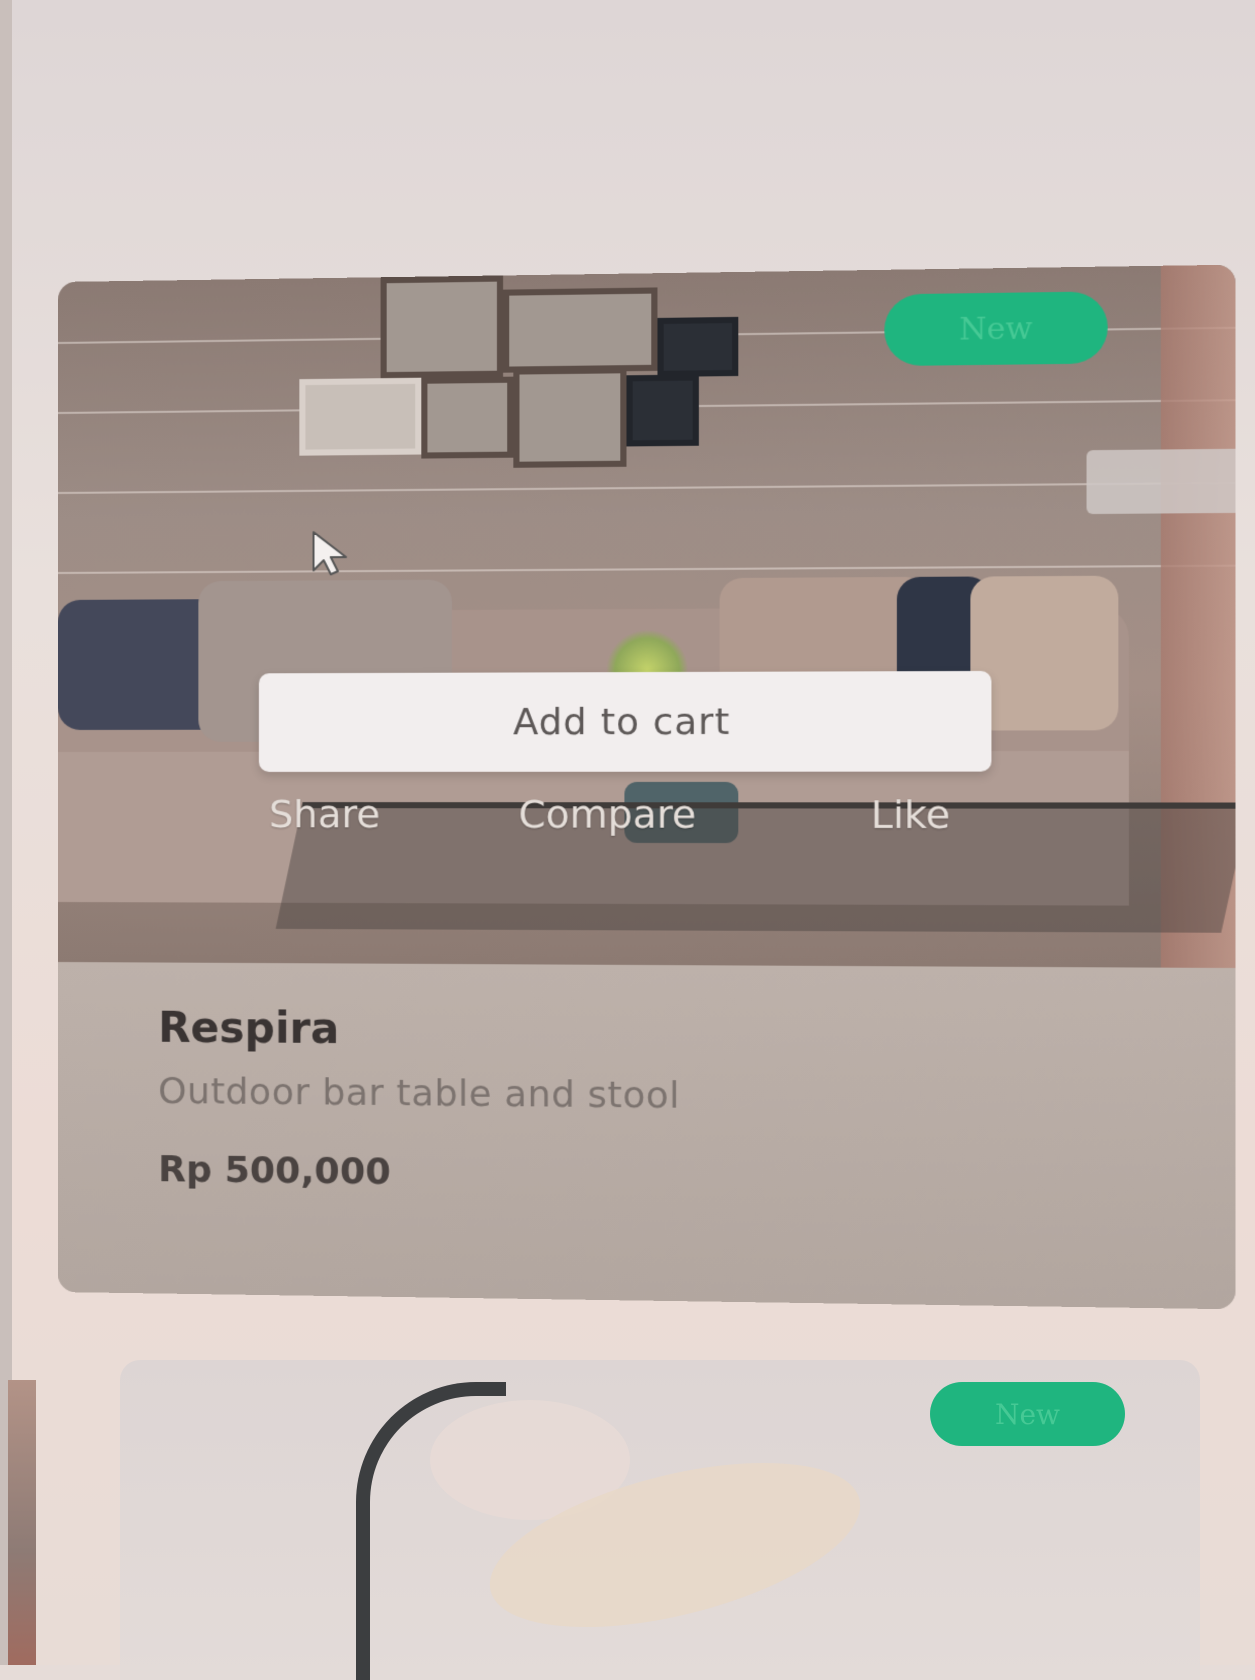  I want to click on lamp-shade, so click(1161, 481).